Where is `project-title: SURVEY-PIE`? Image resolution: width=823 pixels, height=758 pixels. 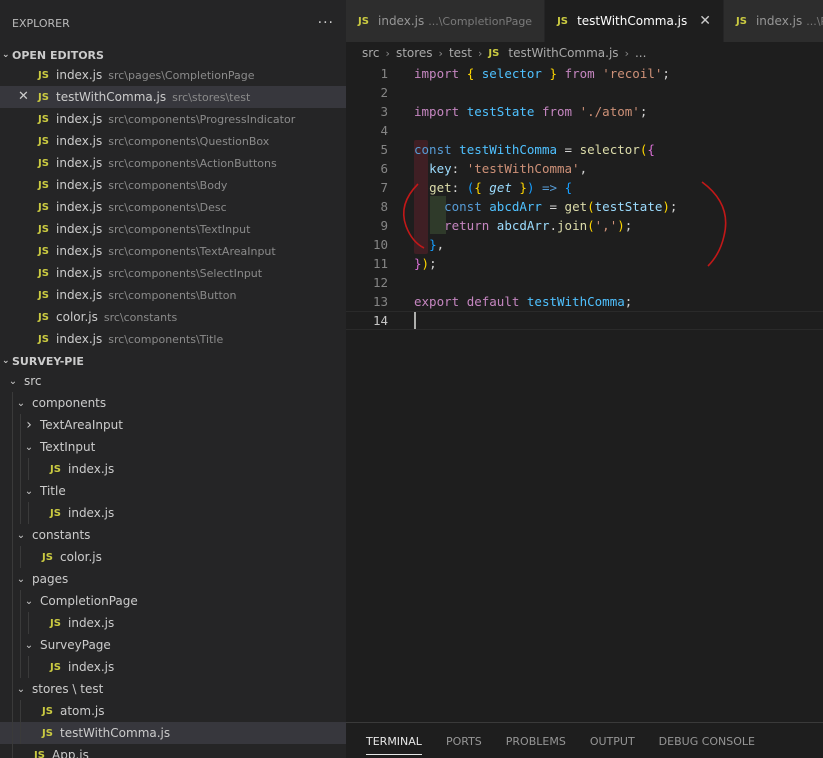
project-title: SURVEY-PIE is located at coordinates (48, 361).